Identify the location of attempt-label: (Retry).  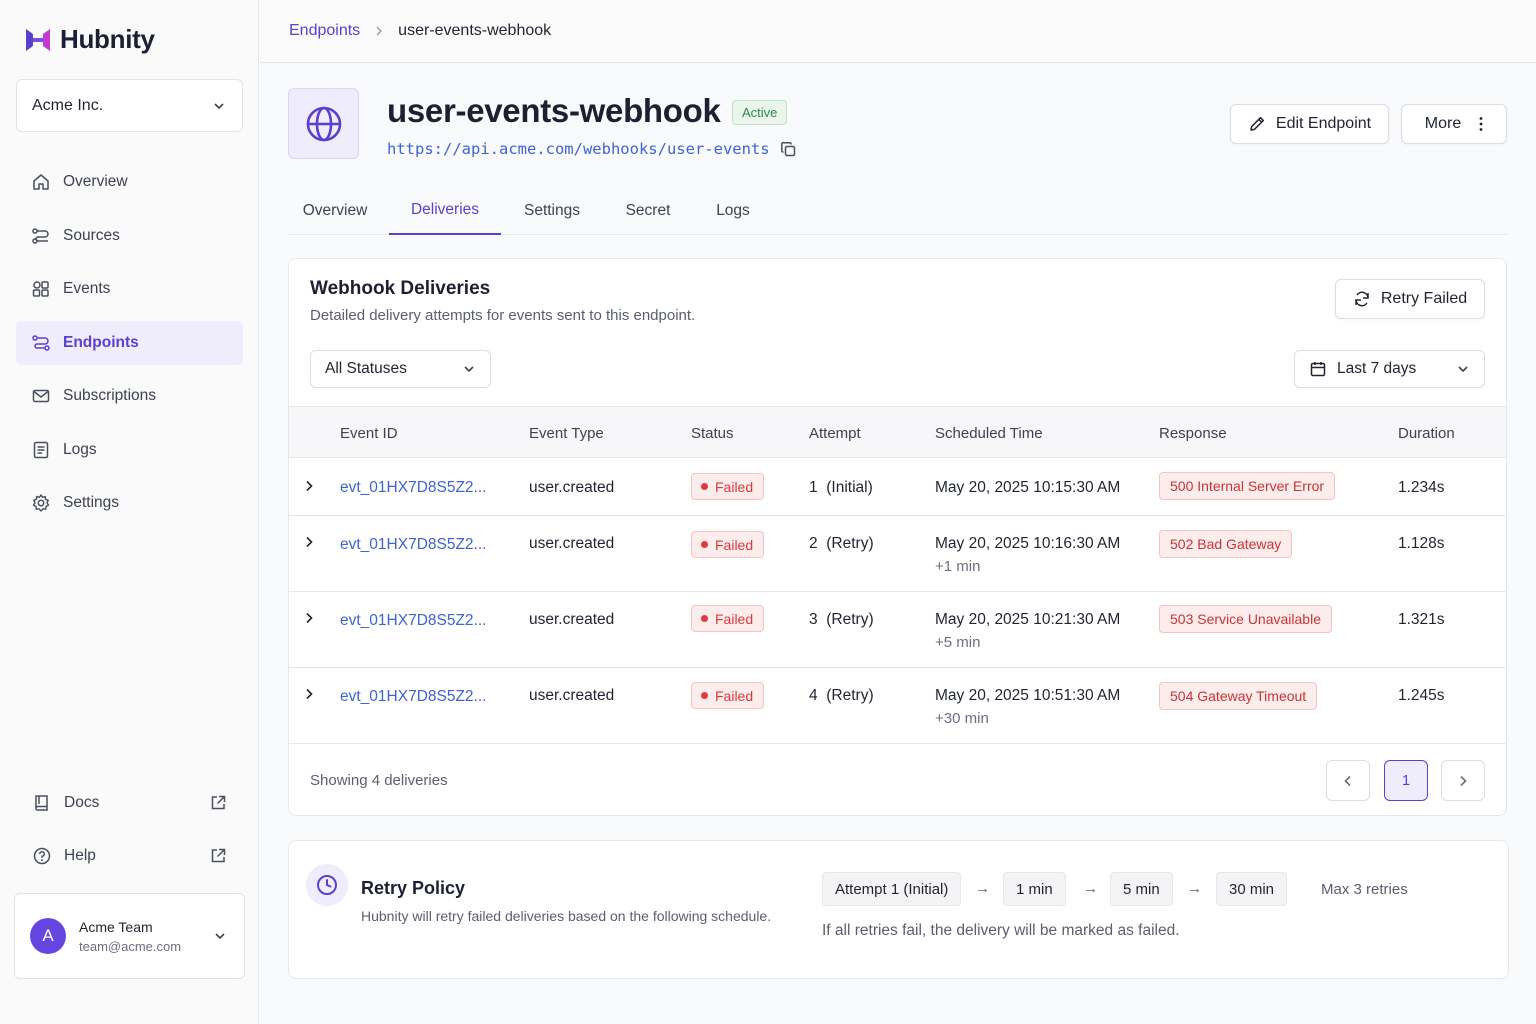
(850, 619).